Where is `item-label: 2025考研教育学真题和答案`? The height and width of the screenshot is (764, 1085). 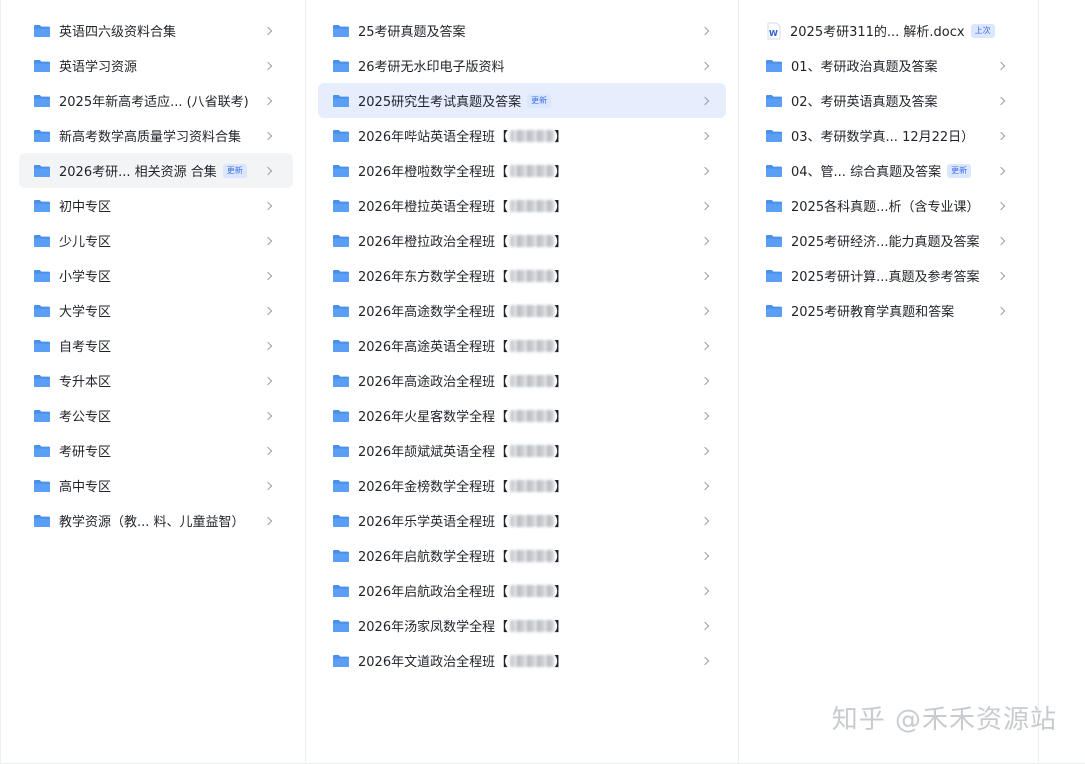 item-label: 2025考研教育学真题和答案 is located at coordinates (873, 312).